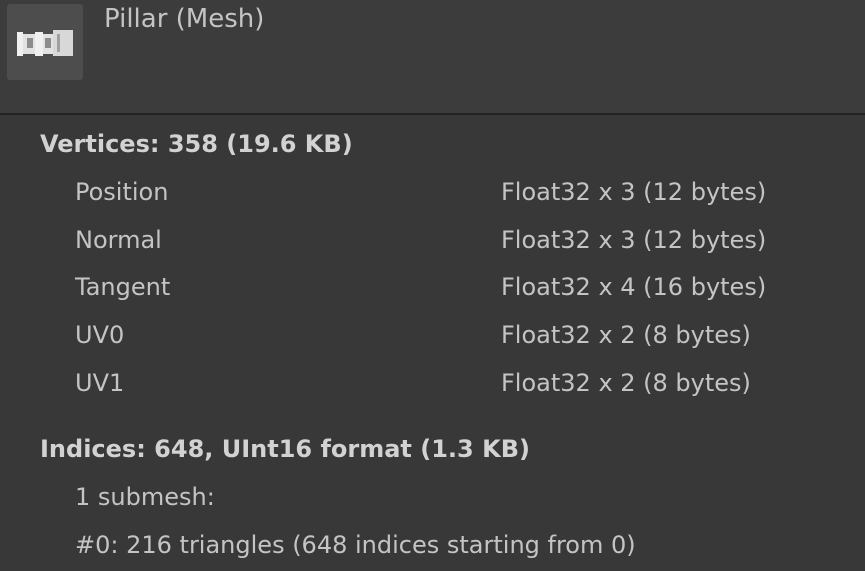 This screenshot has height=571, width=865. What do you see at coordinates (432, 248) in the screenshot?
I see `vertex-attribute-row: Normal Float32 x 3 (12 bytes)` at bounding box center [432, 248].